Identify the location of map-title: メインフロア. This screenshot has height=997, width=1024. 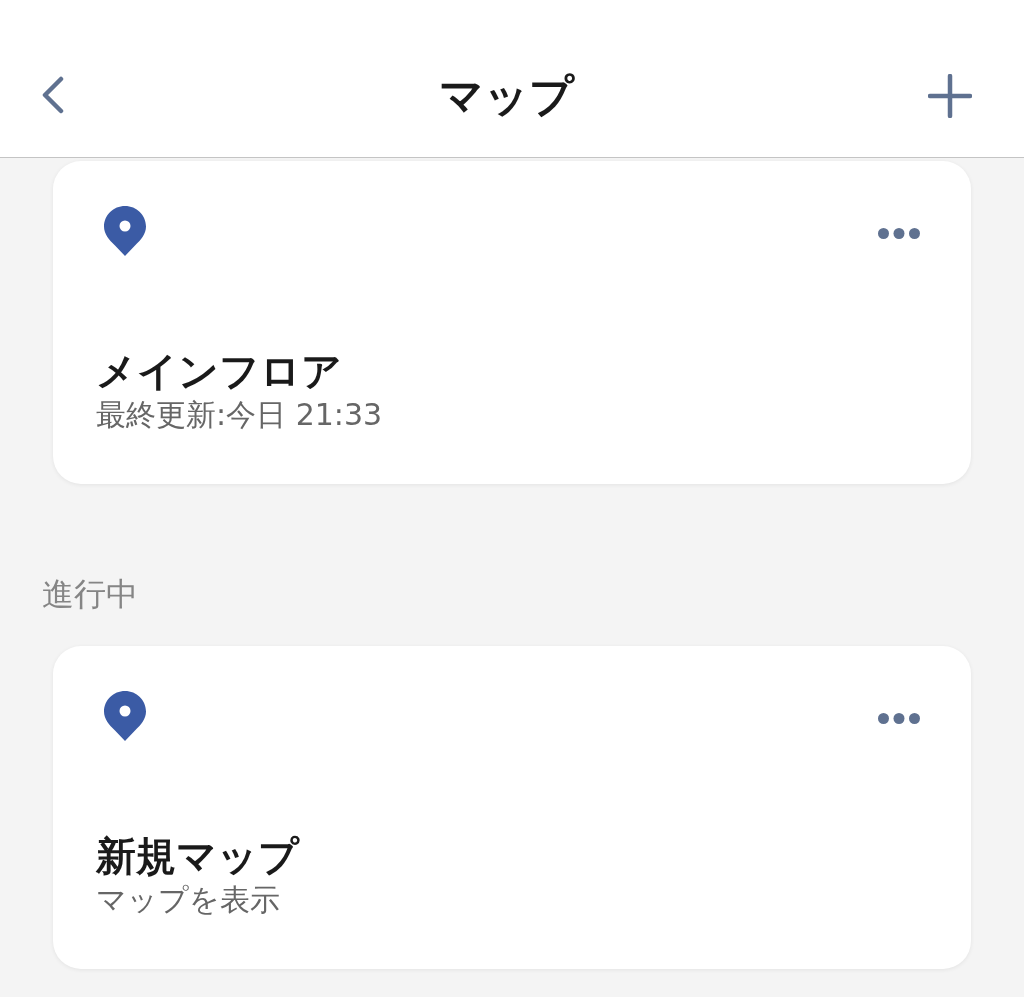
(219, 371).